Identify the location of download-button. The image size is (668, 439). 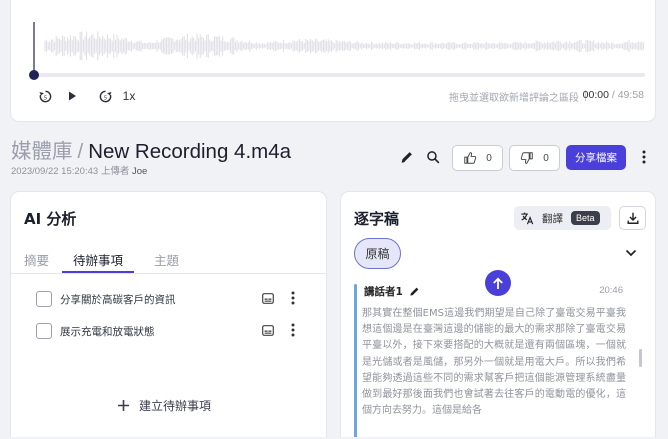
(632, 218).